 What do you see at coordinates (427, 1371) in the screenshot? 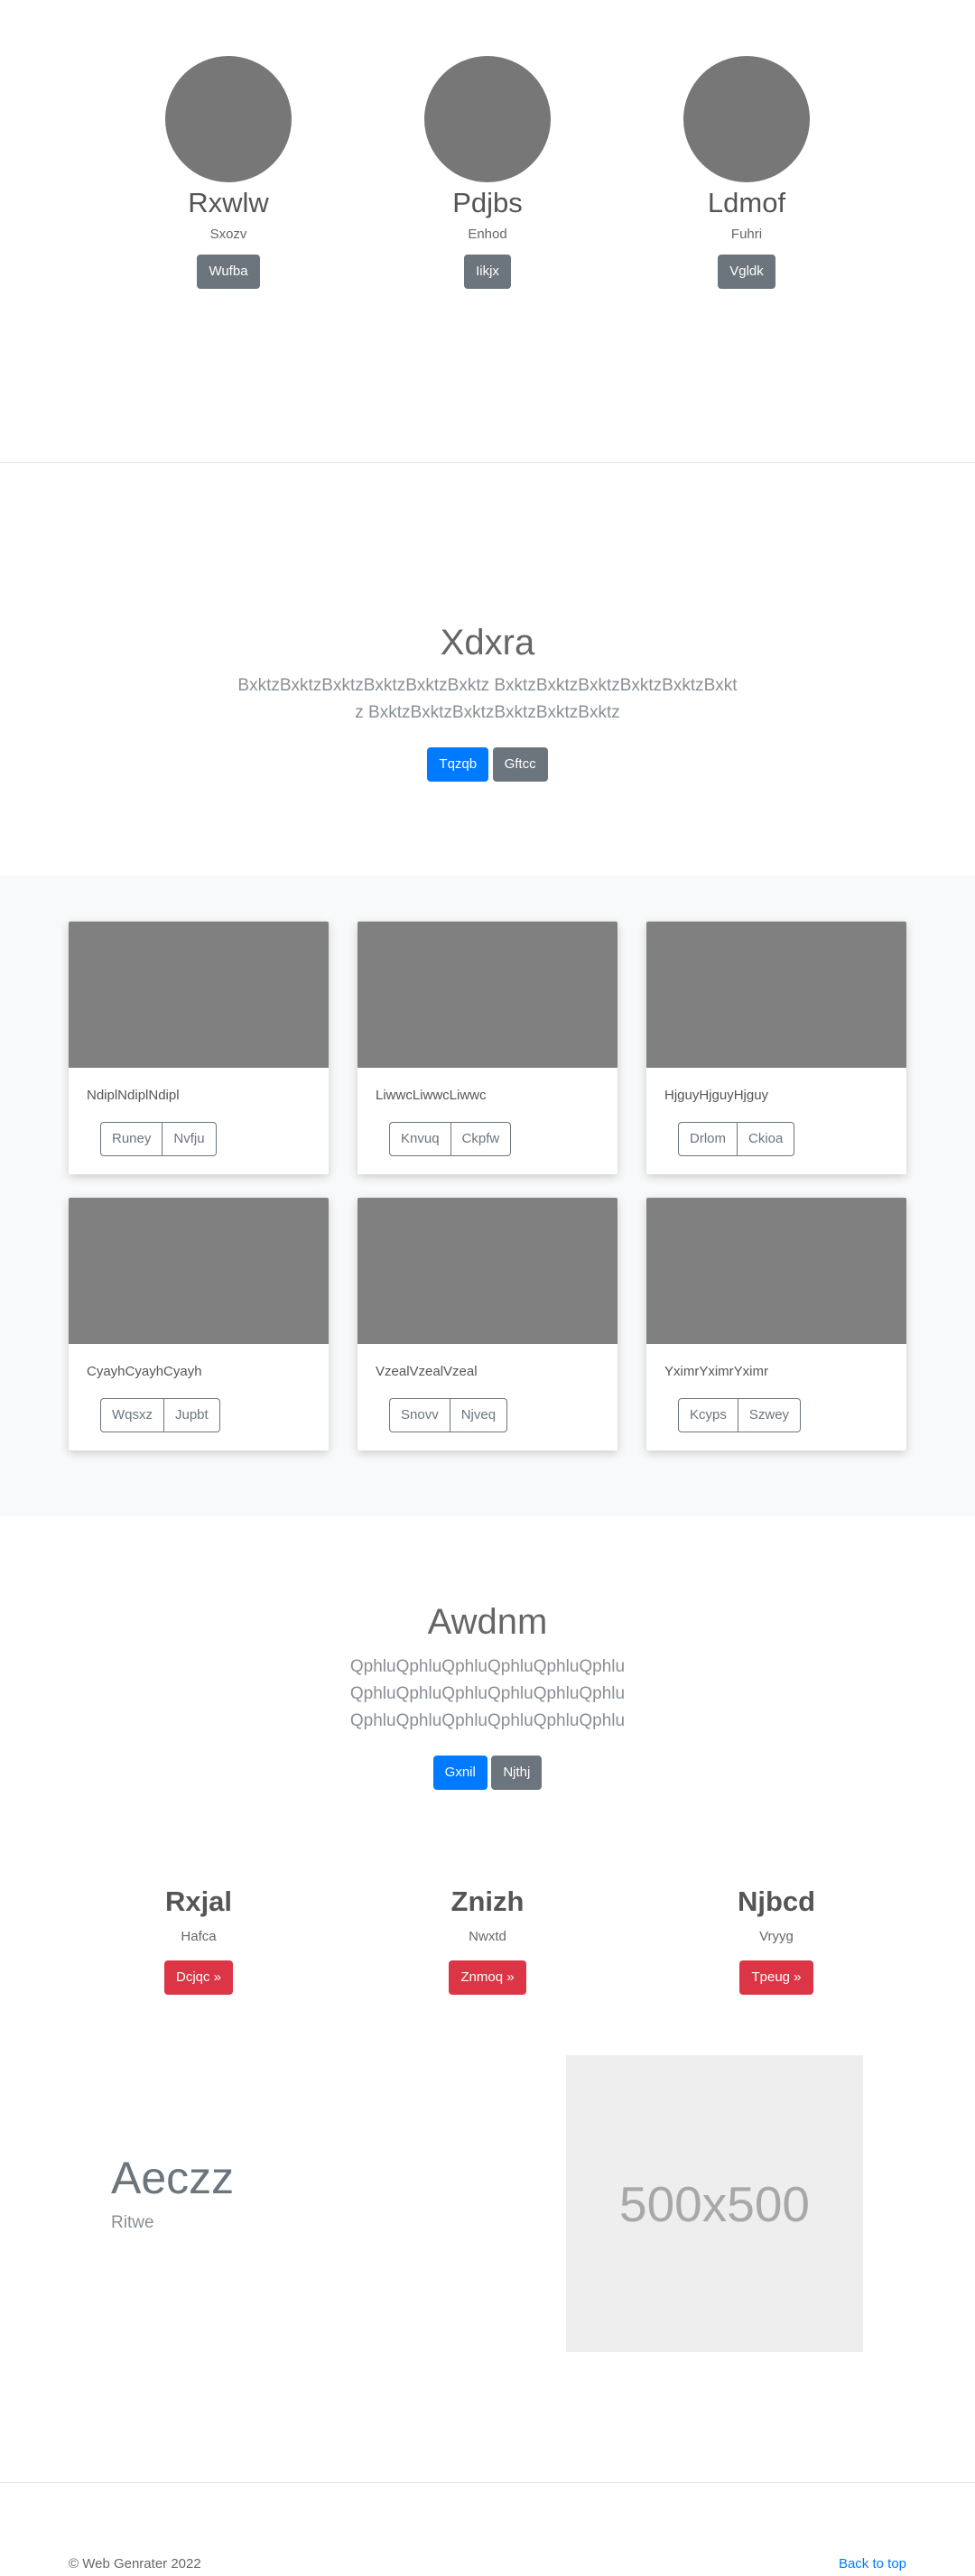
I see `card-text: VzealVzealVzeal` at bounding box center [427, 1371].